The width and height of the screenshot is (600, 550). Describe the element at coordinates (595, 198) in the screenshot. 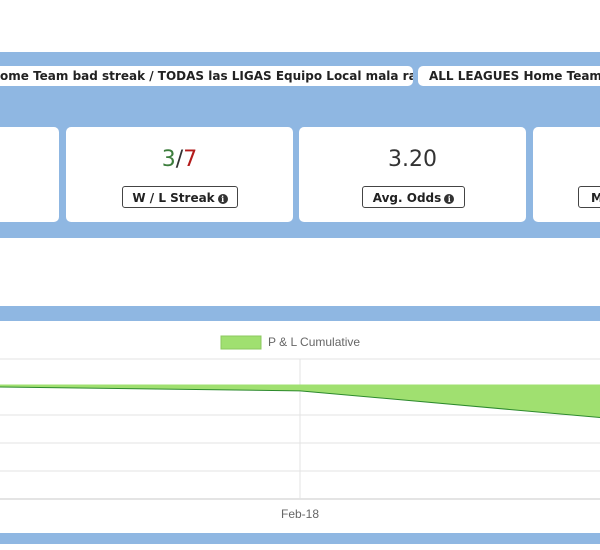

I see `right-label: M` at that location.